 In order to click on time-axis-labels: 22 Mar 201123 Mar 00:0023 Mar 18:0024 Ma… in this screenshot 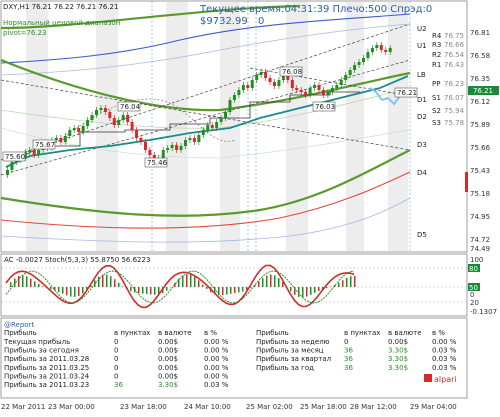, I will do `click(229, 407)`.